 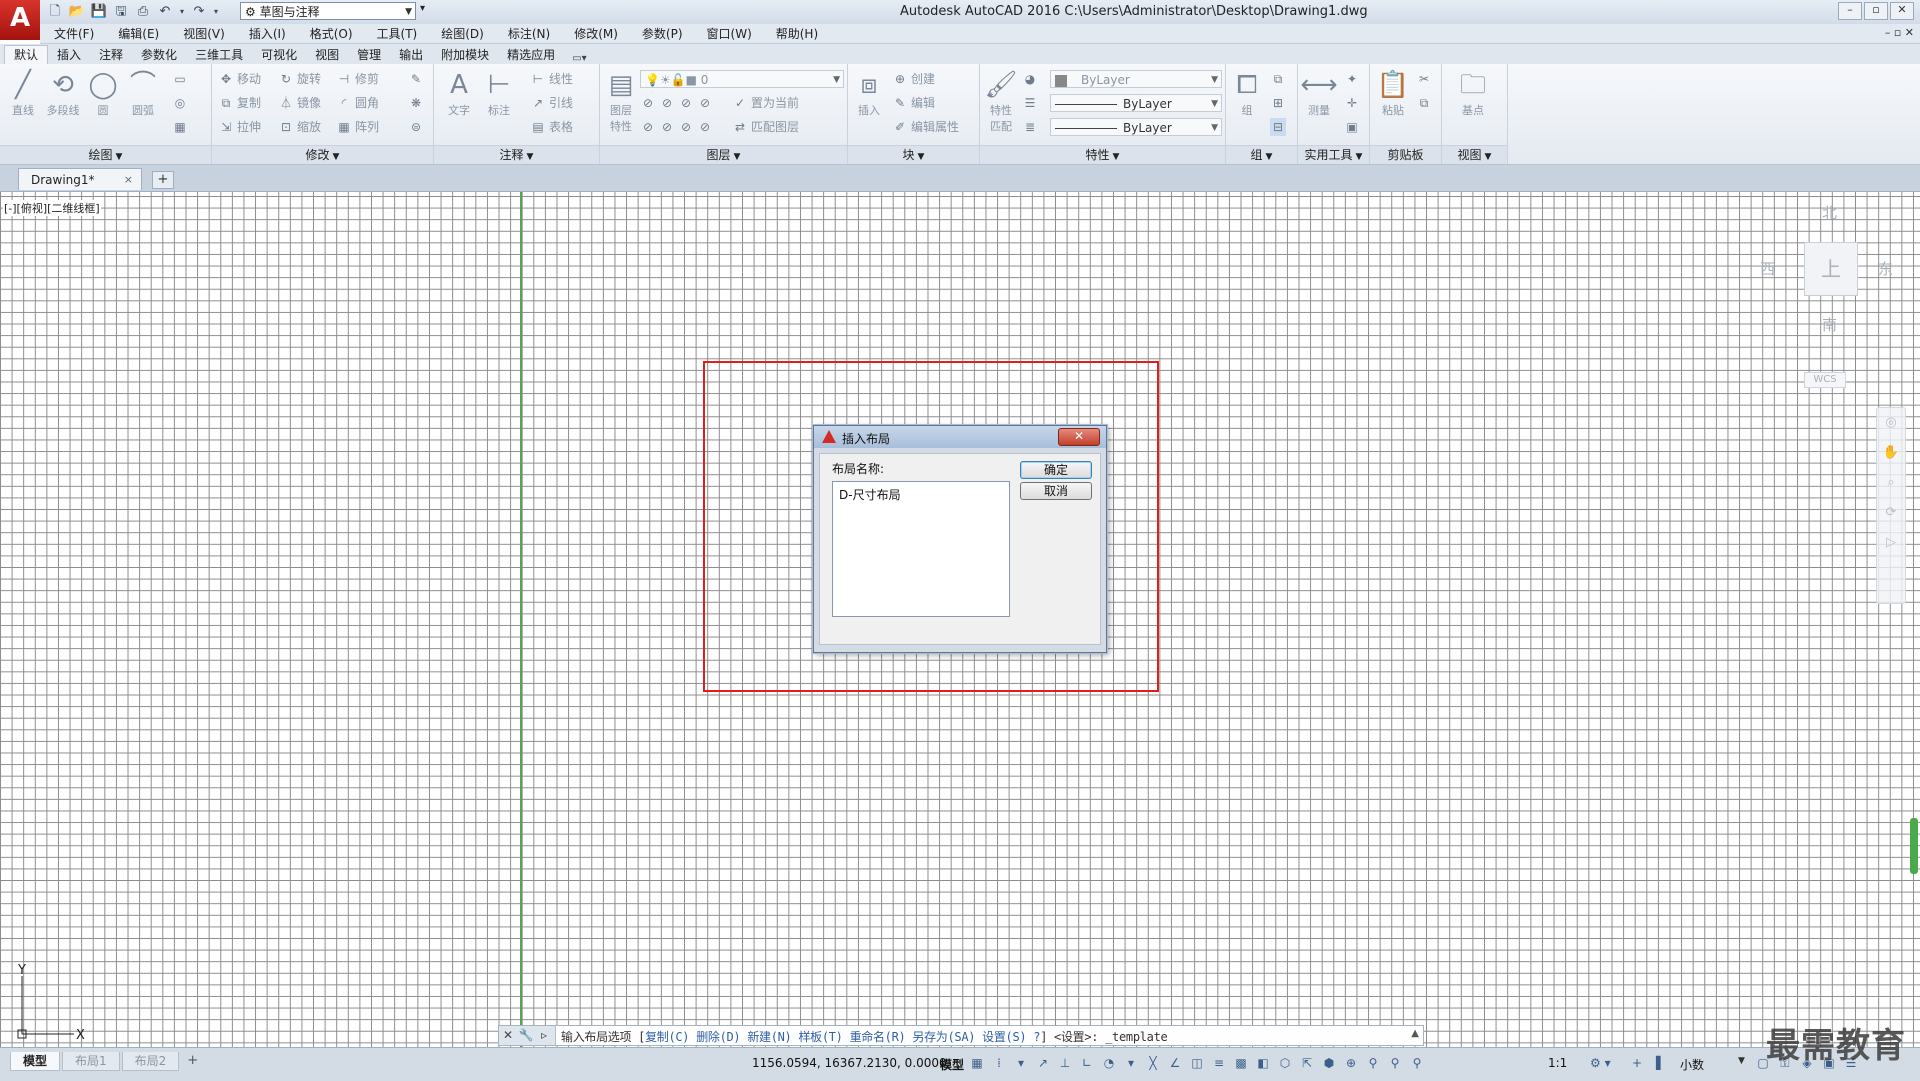 I want to click on option-rename: 重命名(R), so click(x=878, y=1037).